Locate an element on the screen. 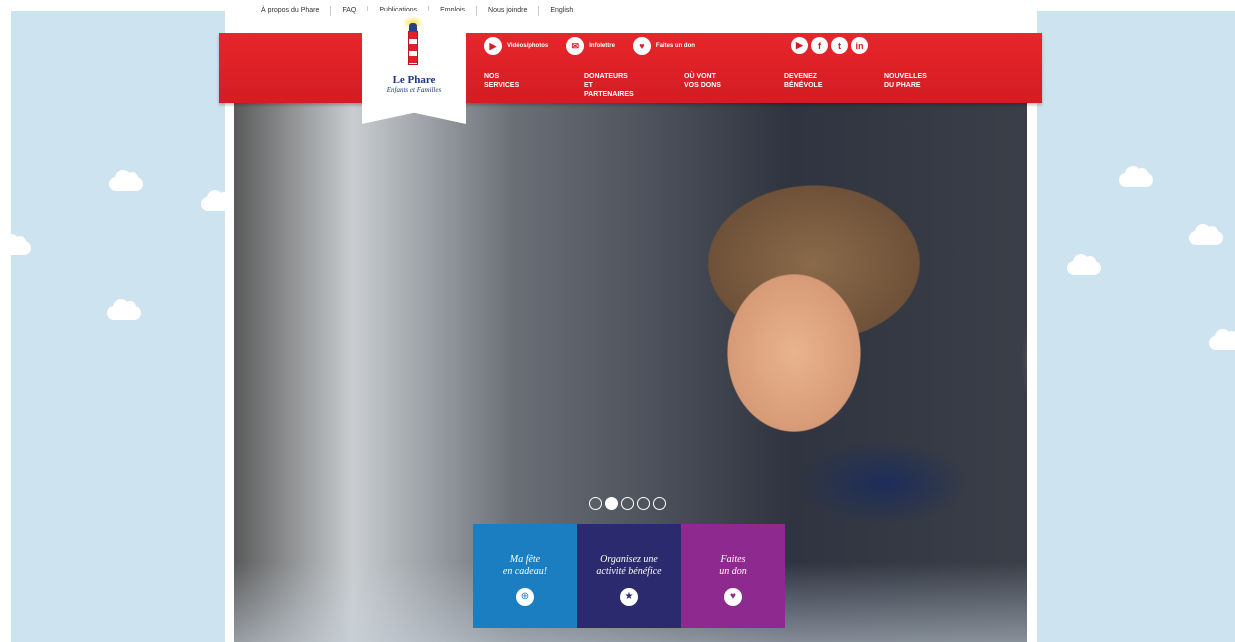 This screenshot has width=1235, height=642. linkedin-icon: in is located at coordinates (859, 45).